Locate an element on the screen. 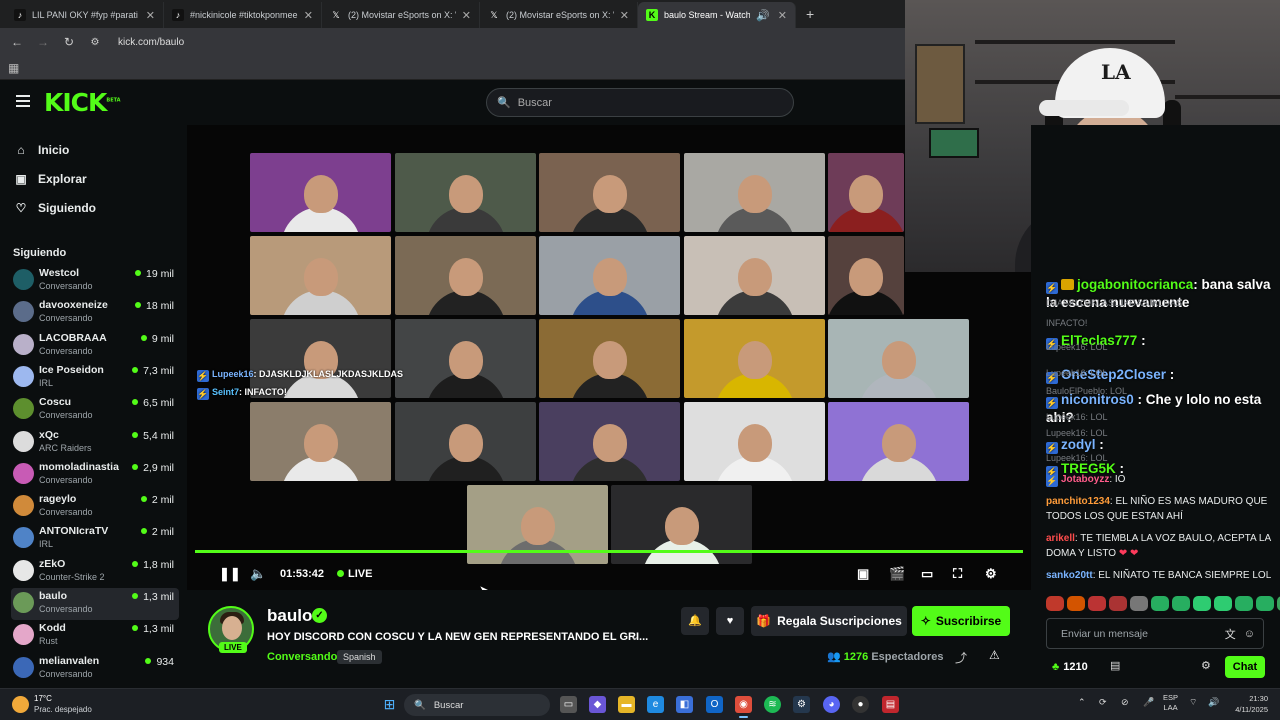 This screenshot has width=1280, height=720. wifi-icon: ⌔ is located at coordinates (1193, 702).